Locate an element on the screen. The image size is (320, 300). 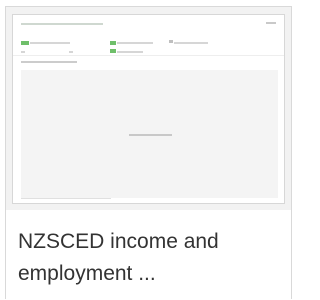
thumbnail-title-placeholder is located at coordinates (62, 24).